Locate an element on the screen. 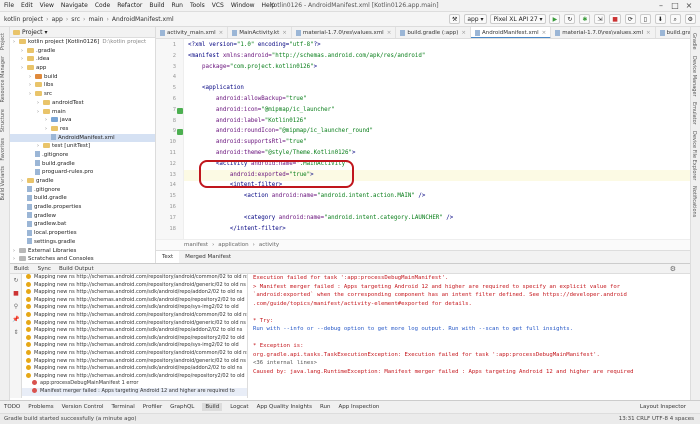  menu-item-edit: Edit is located at coordinates (27, 5).